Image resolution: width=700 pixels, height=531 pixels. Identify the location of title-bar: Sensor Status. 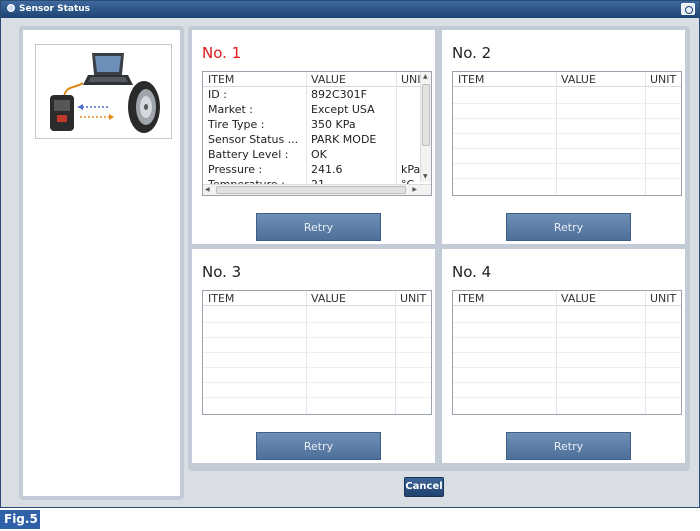
(350, 9).